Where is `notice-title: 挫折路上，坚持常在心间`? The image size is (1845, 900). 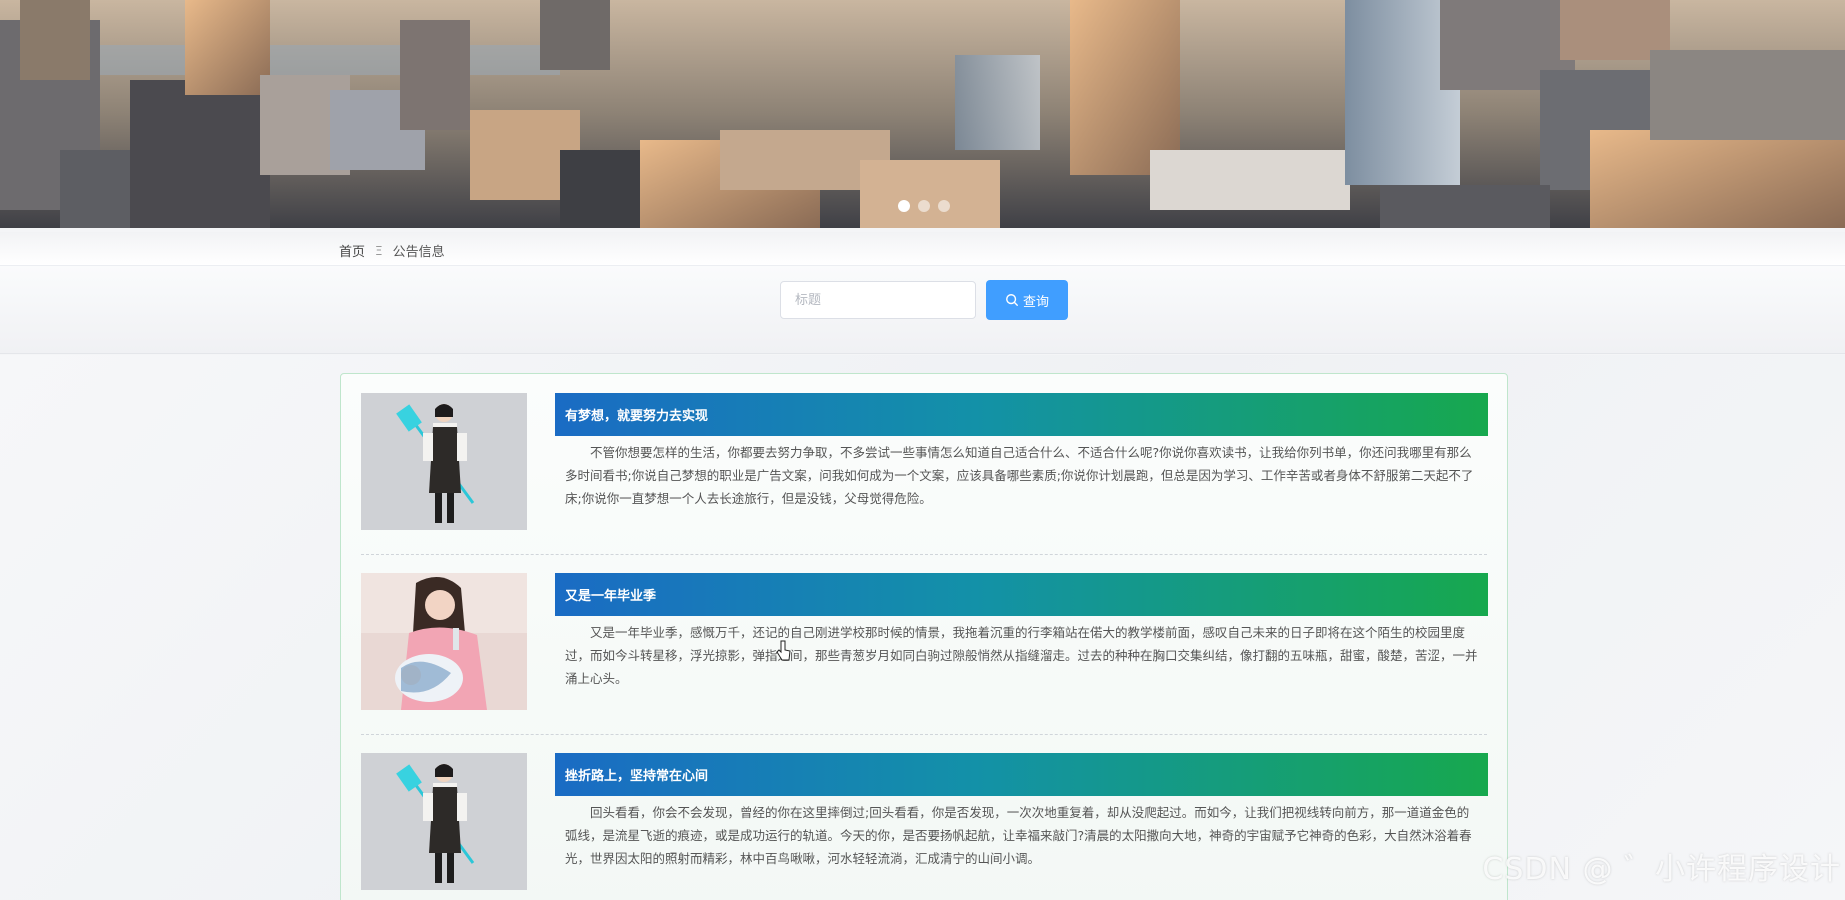
notice-title: 挫折路上，坚持常在心间 is located at coordinates (637, 776).